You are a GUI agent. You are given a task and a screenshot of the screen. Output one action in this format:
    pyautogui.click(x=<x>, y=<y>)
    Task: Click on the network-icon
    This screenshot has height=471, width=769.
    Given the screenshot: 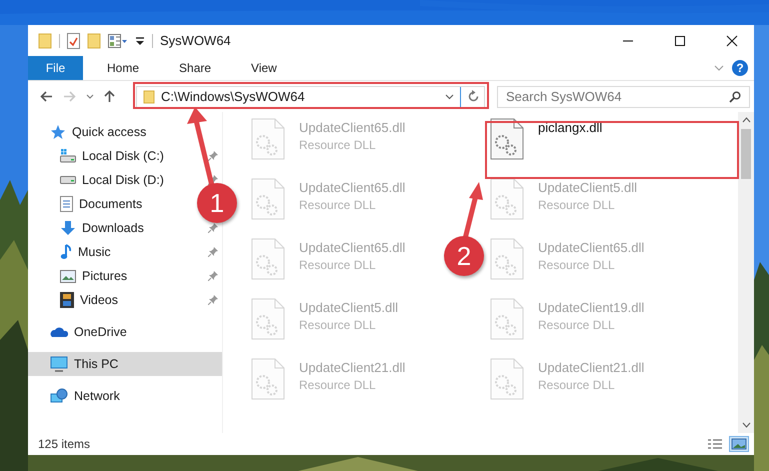 What is the action you would take?
    pyautogui.click(x=59, y=396)
    